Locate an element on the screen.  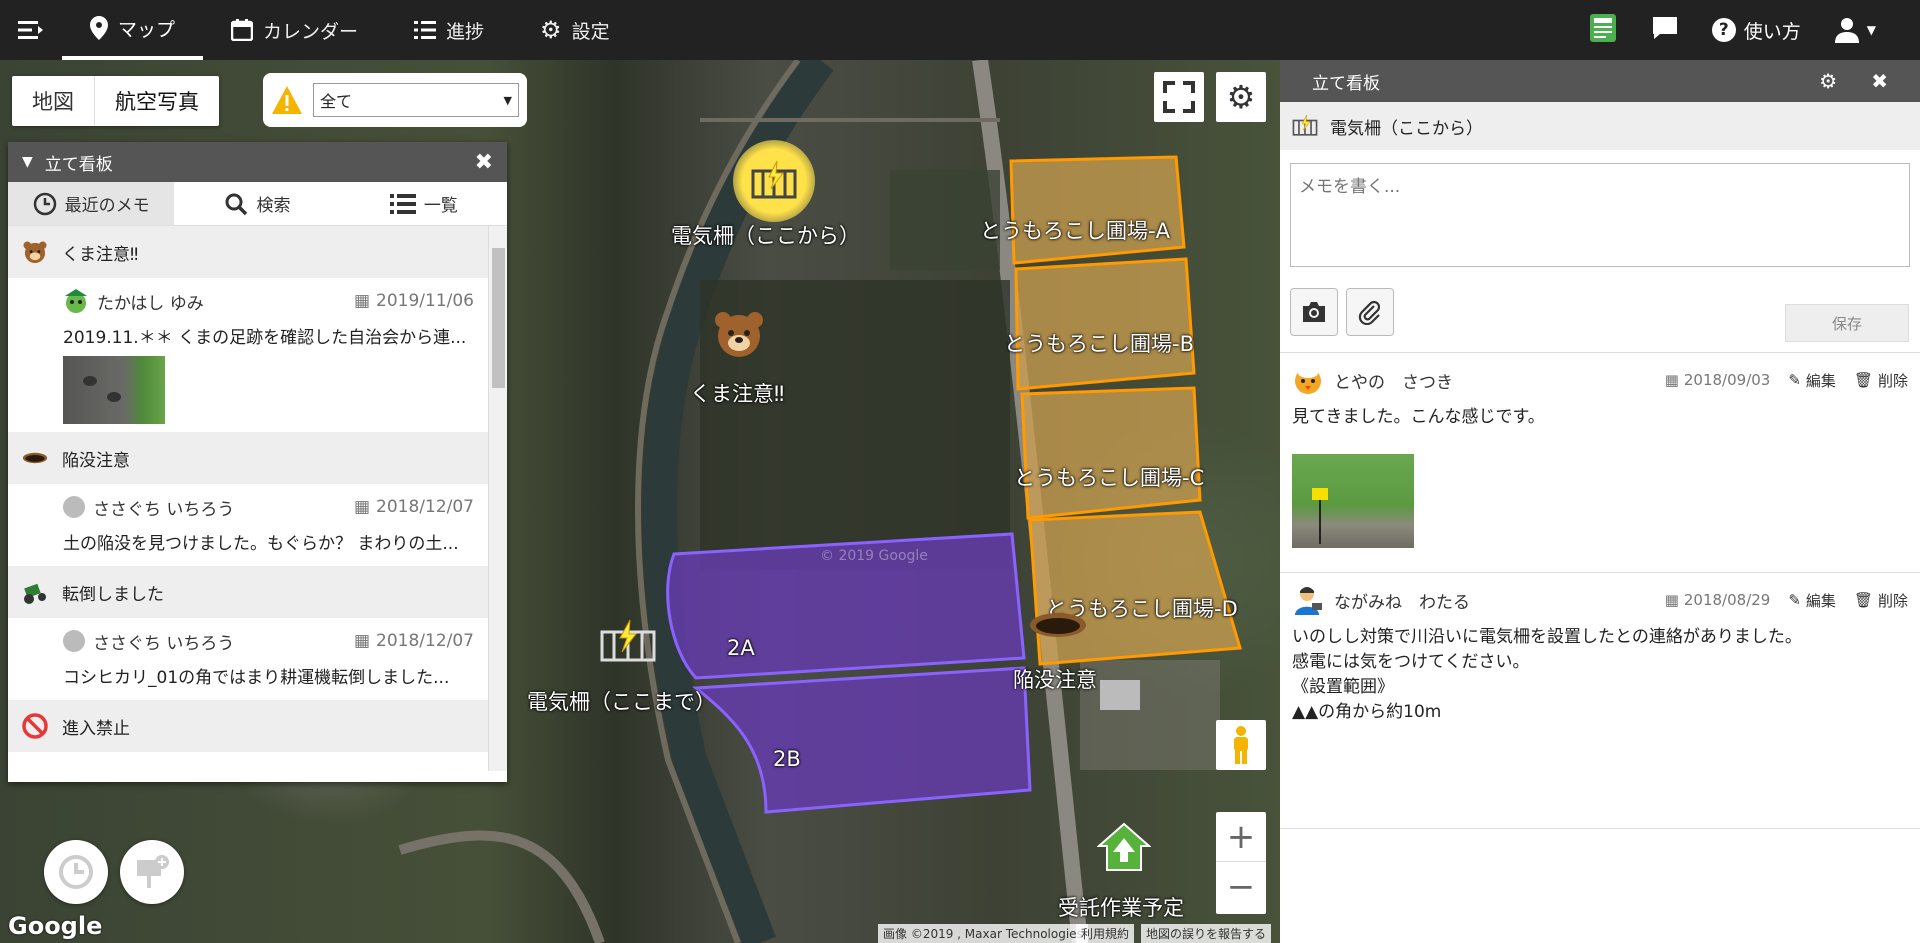
fence-end-label: 電気柵（ここまで） is located at coordinates (621, 702).